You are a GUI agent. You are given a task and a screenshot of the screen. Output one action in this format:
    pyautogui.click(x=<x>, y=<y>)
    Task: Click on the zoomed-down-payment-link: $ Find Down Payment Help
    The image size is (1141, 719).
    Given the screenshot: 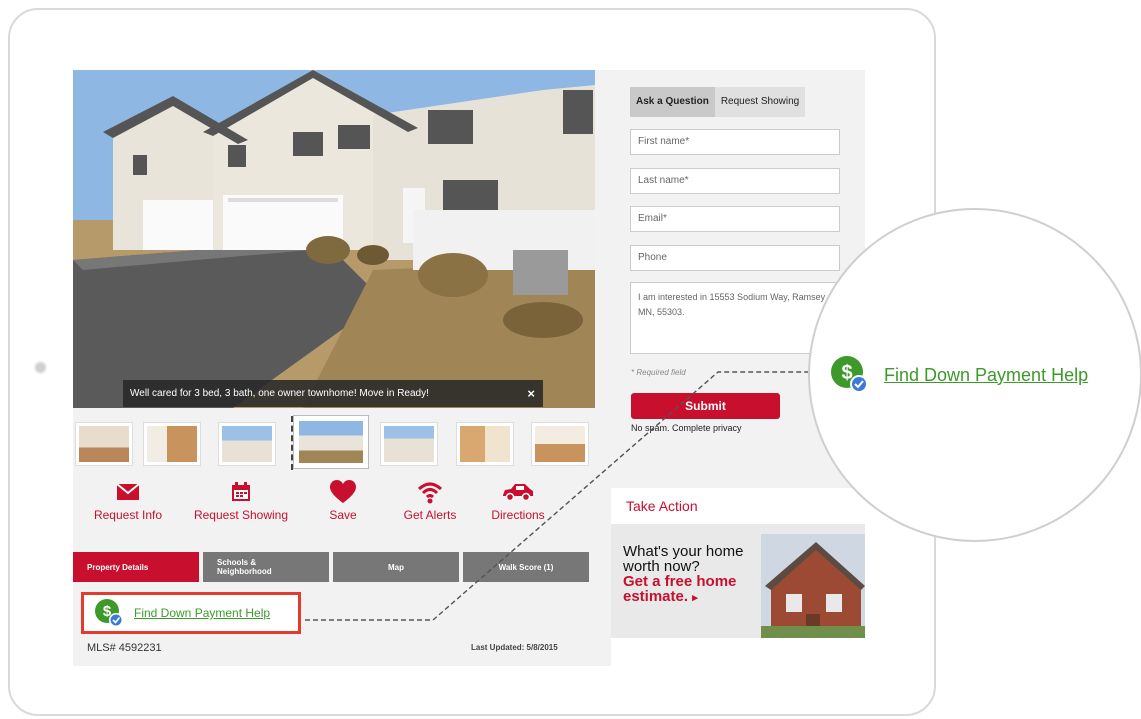 What is the action you would take?
    pyautogui.click(x=959, y=375)
    